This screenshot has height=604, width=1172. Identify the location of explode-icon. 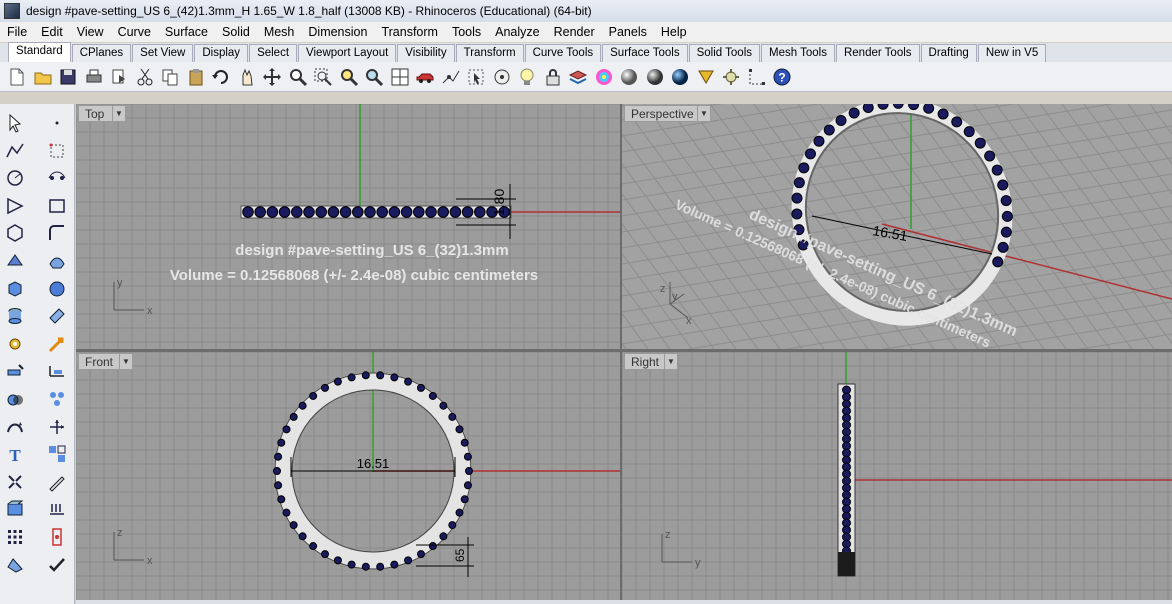
(15, 482).